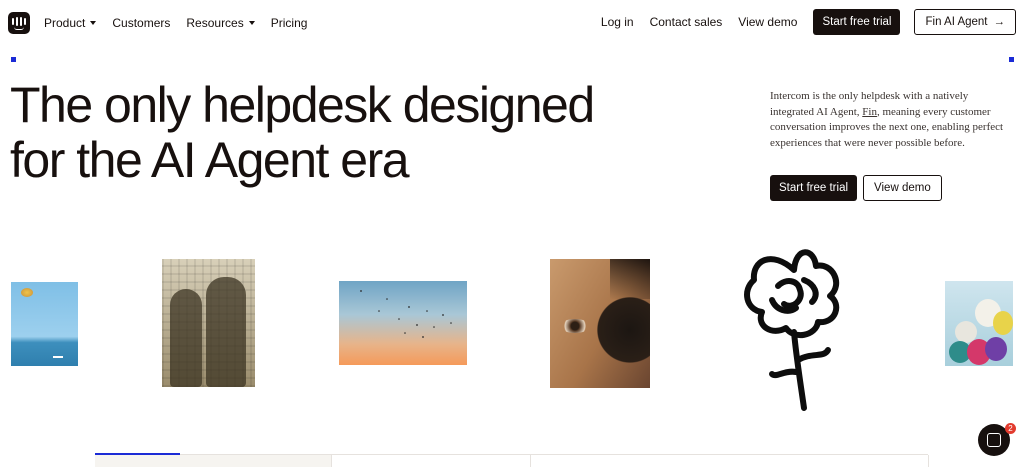 The width and height of the screenshot is (1024, 467). I want to click on intercom-logo-icon, so click(19, 23).